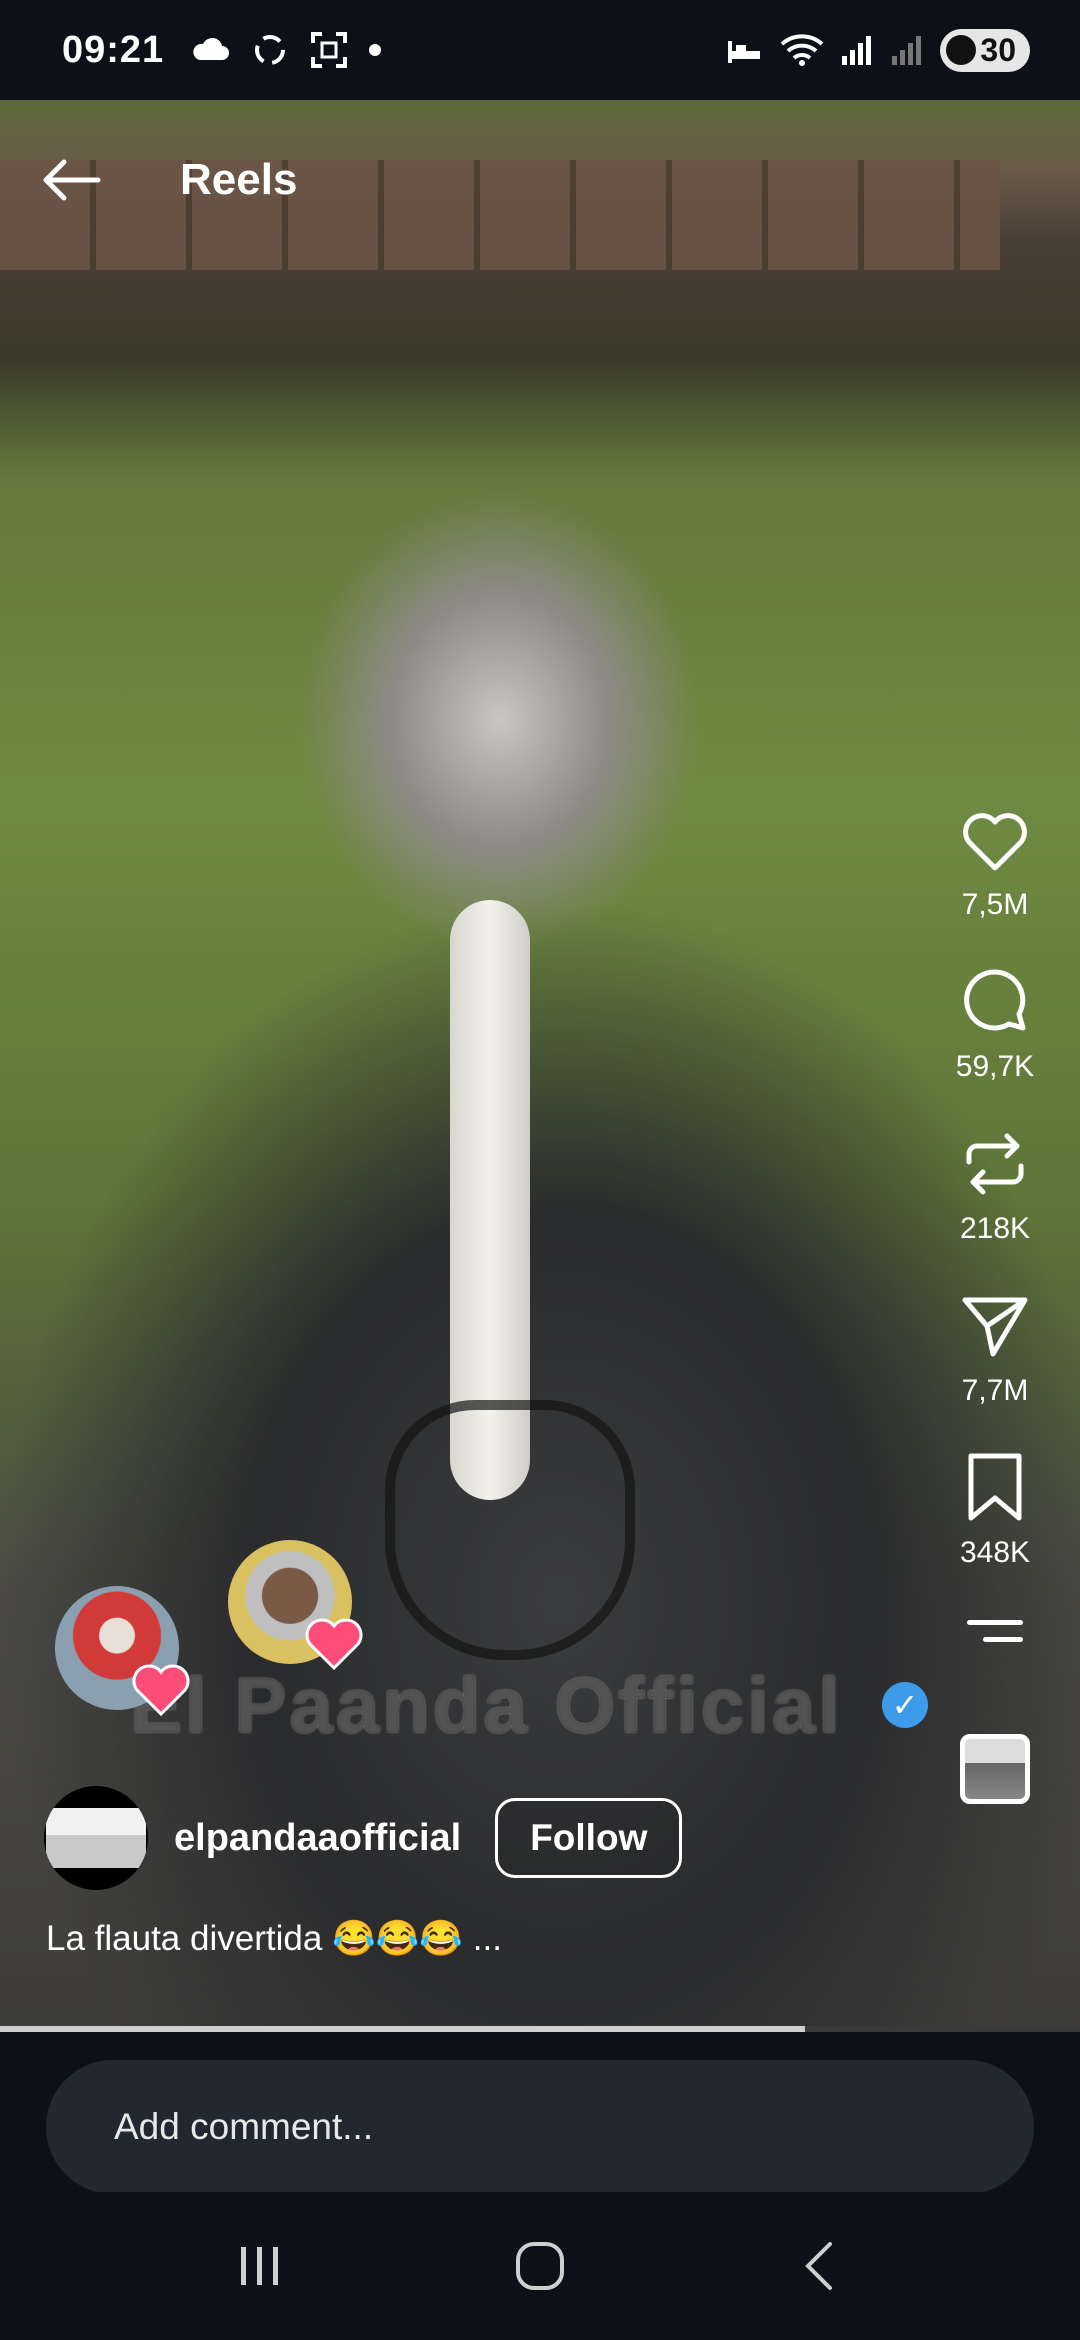 The height and width of the screenshot is (2340, 1080). What do you see at coordinates (589, 1838) in the screenshot?
I see `follow-button: Follow` at bounding box center [589, 1838].